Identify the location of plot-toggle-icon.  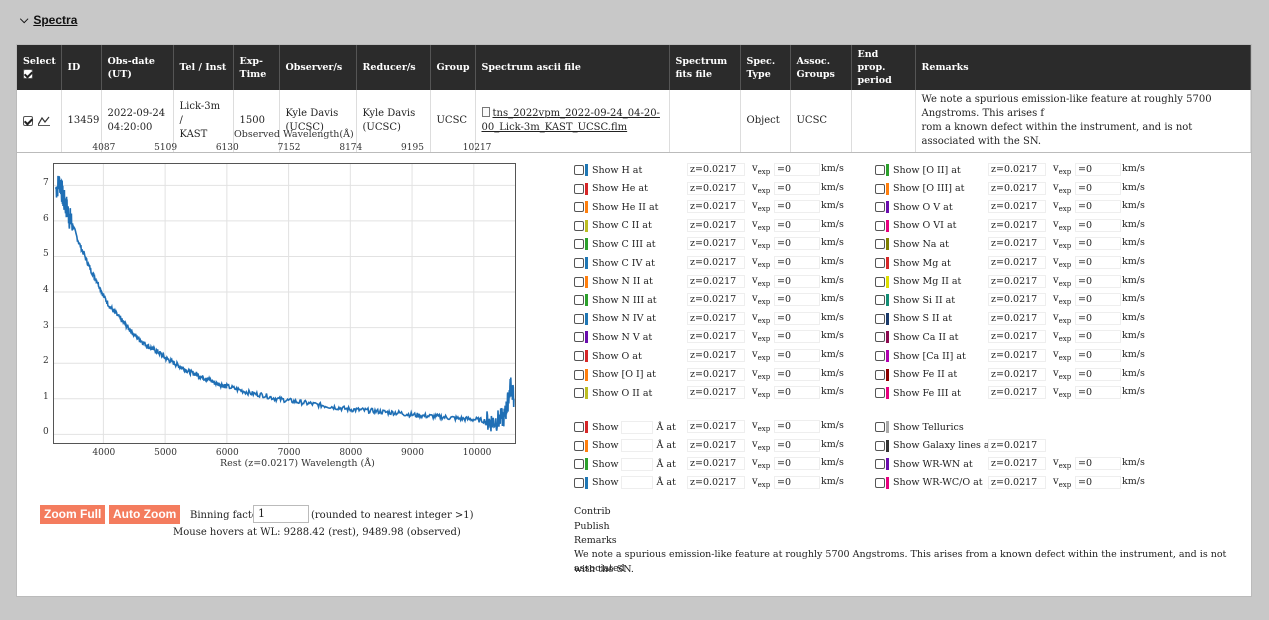
(44, 121).